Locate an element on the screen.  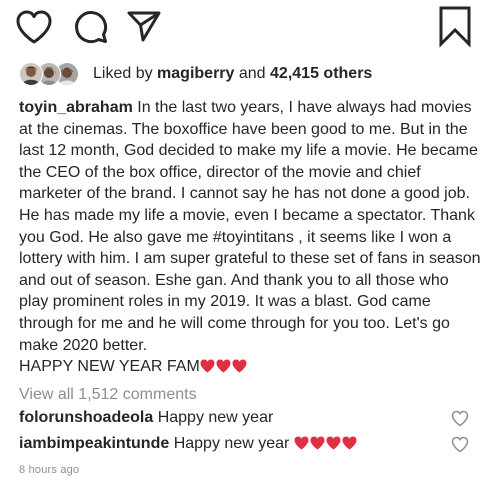
comment-item: iambimpeakintunde Happy new year is located at coordinates (250, 445).